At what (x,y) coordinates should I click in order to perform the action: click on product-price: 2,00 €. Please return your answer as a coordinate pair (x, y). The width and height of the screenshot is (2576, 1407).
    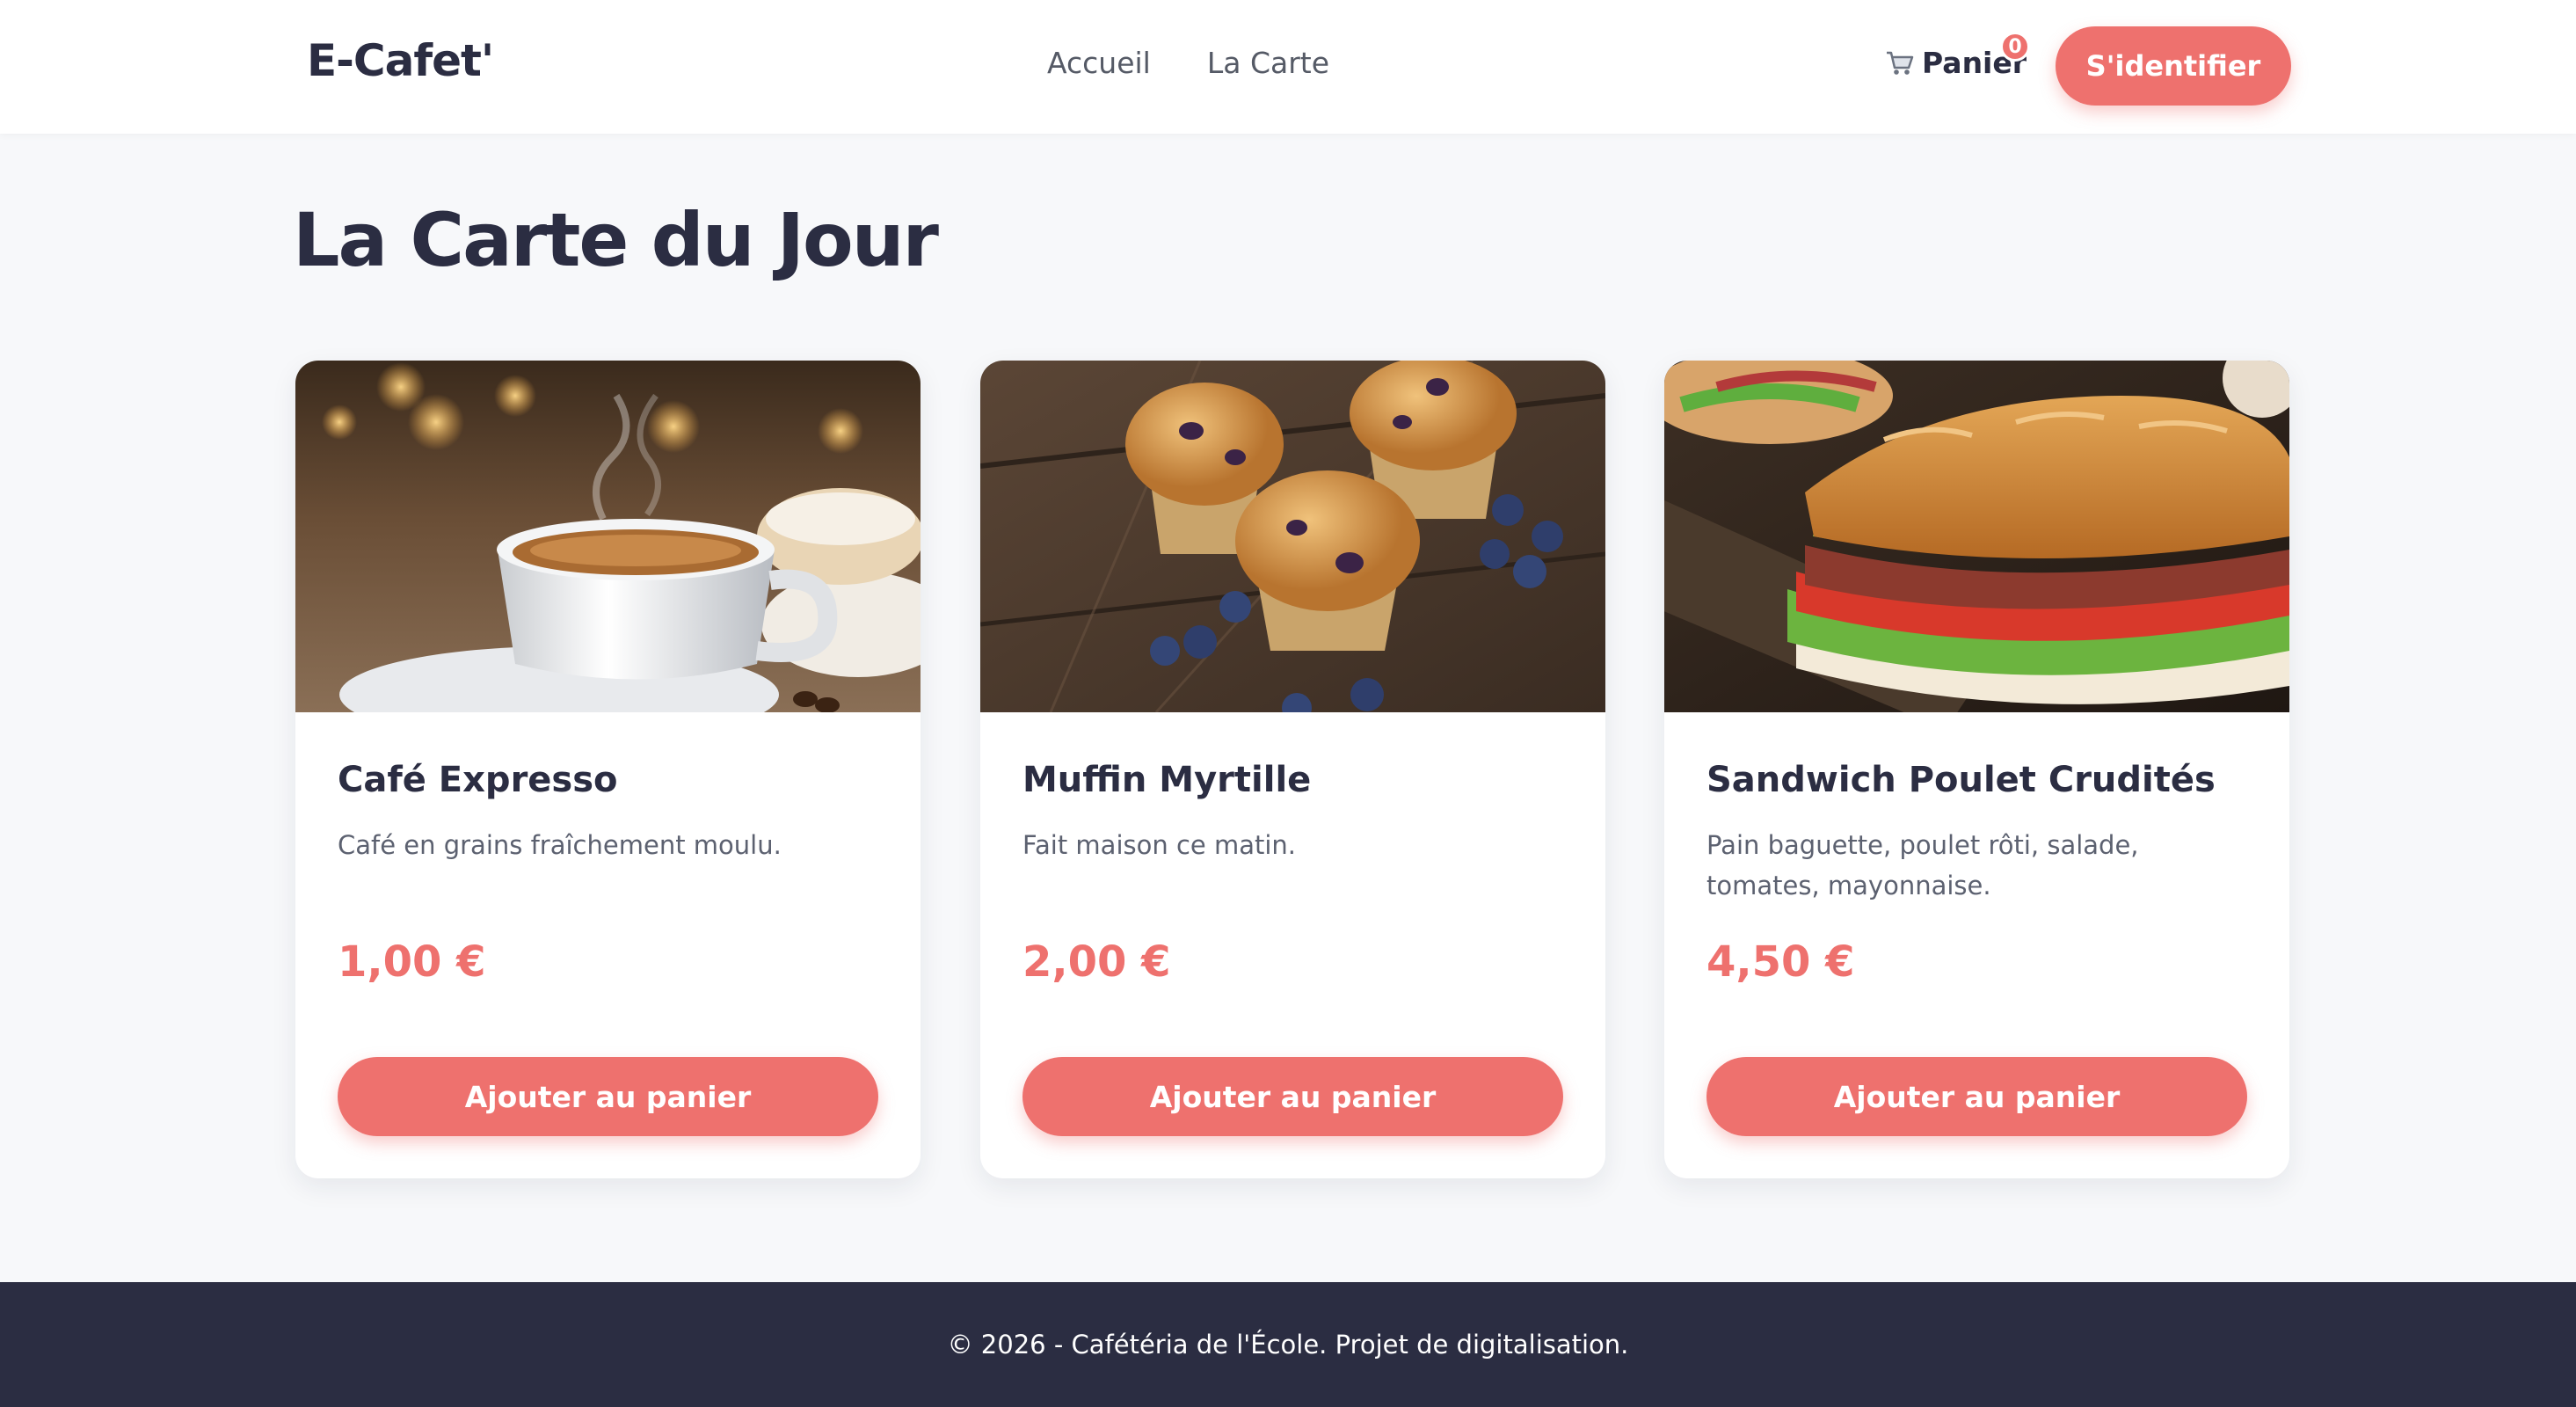
    Looking at the image, I should click on (1096, 962).